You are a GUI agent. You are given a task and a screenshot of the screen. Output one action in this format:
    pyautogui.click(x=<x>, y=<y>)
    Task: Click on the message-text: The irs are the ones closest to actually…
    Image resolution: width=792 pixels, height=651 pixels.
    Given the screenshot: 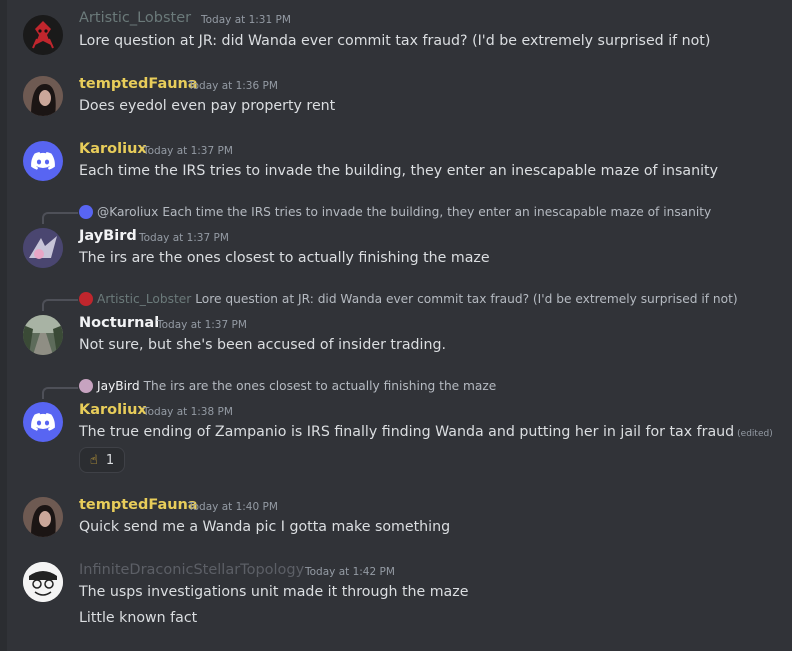 What is the action you would take?
    pyautogui.click(x=284, y=258)
    